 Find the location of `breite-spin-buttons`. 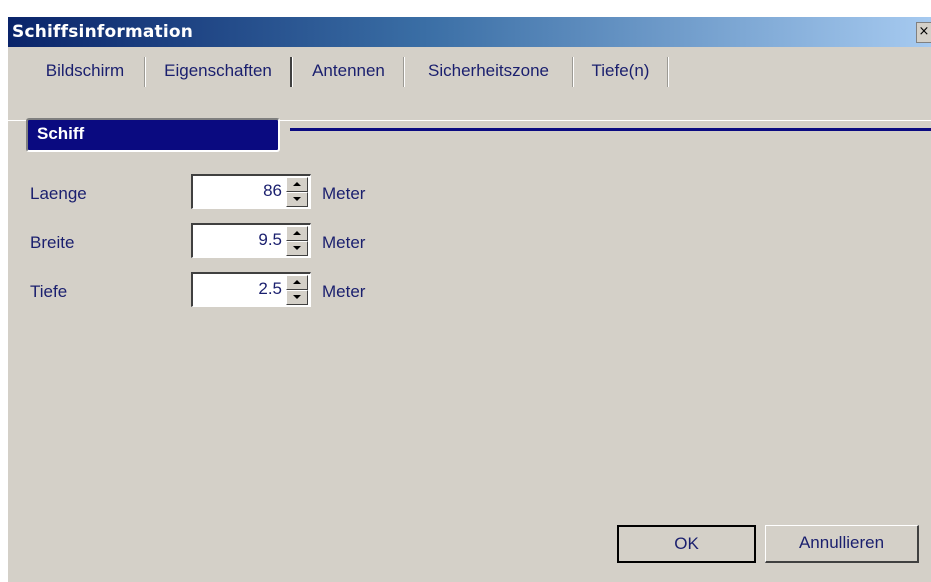

breite-spin-buttons is located at coordinates (297, 241).